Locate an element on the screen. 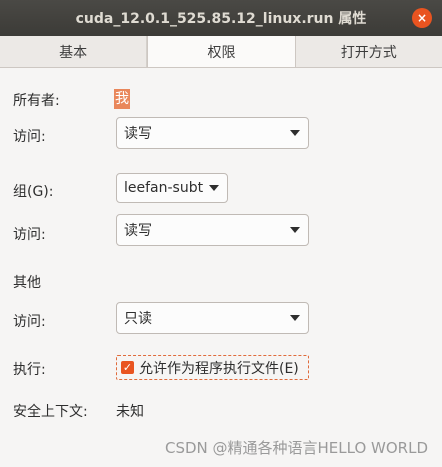  tab-basic: 基本 is located at coordinates (74, 51).